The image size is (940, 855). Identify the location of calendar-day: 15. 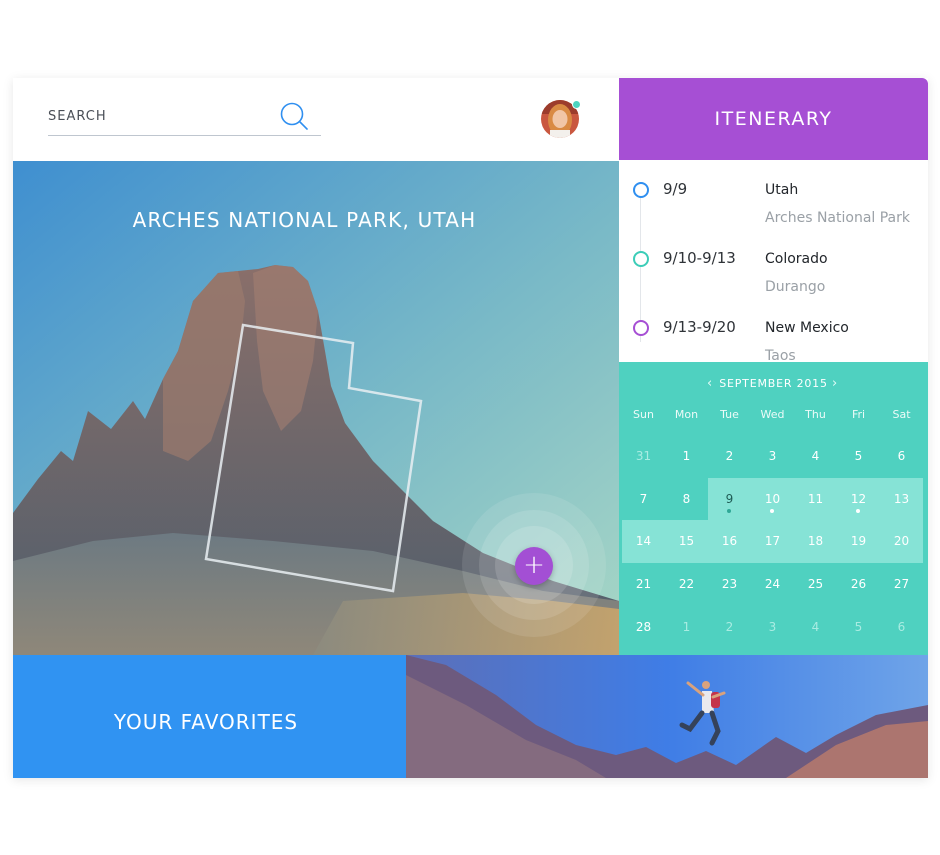
(686, 542).